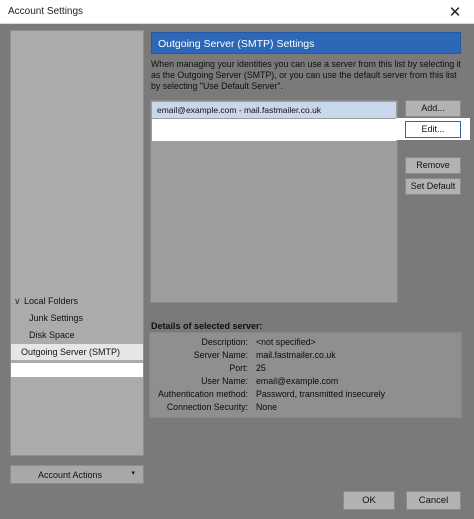 Image resolution: width=474 pixels, height=519 pixels. What do you see at coordinates (296, 355) in the screenshot?
I see `detail-value: mail.fastmailer.co.uk` at bounding box center [296, 355].